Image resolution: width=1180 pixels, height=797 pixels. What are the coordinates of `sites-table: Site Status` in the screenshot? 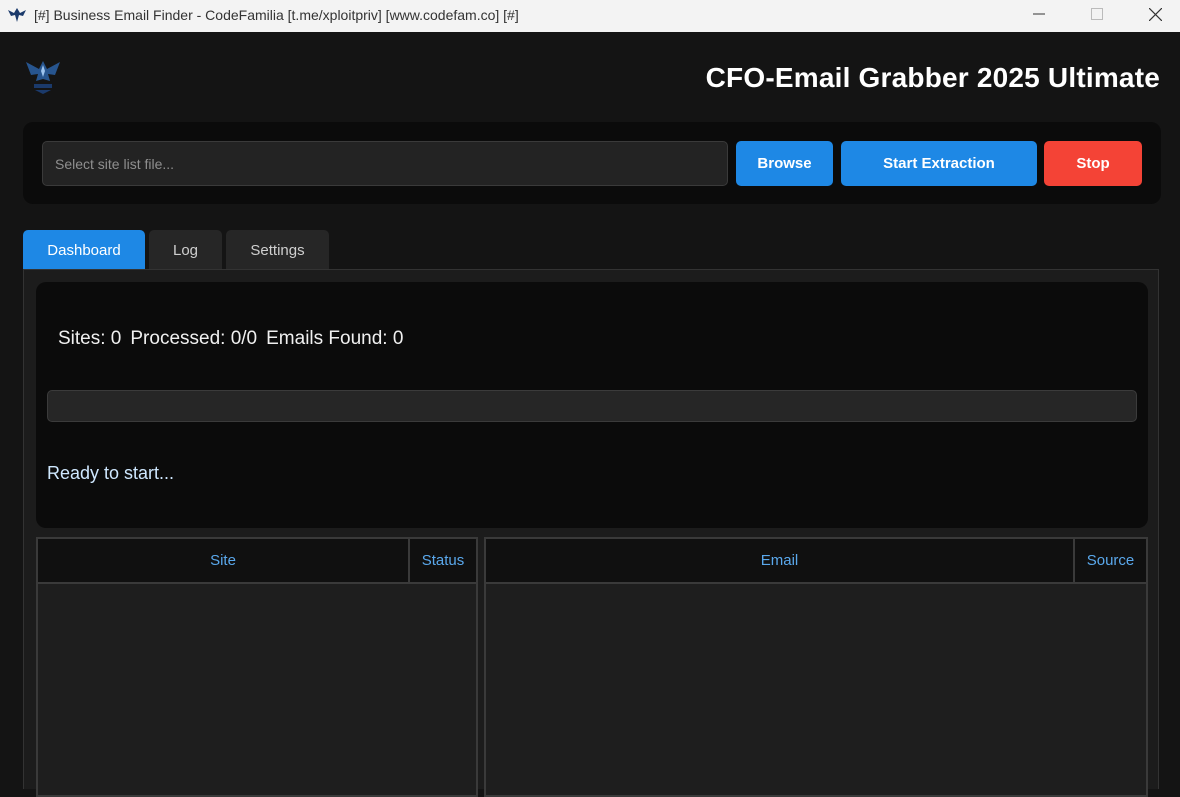 It's located at (257, 667).